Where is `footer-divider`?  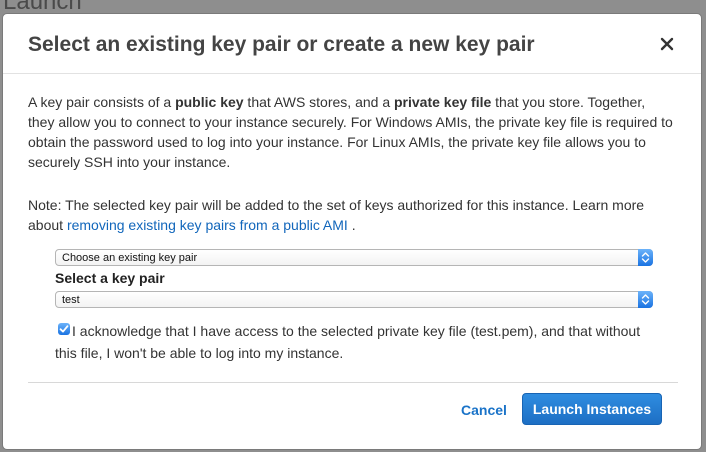 footer-divider is located at coordinates (353, 382).